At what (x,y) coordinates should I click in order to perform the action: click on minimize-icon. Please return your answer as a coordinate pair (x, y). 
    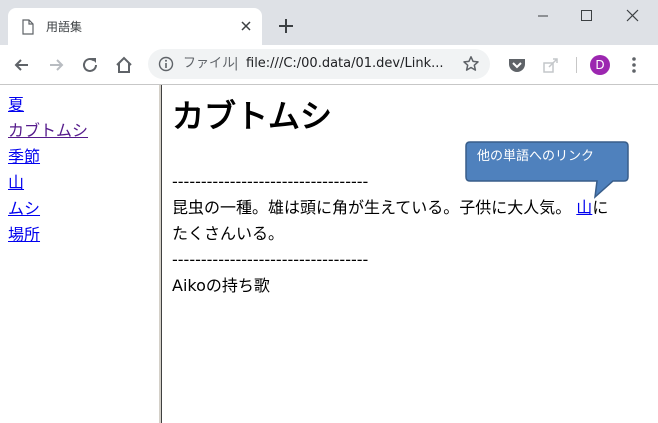
    Looking at the image, I should click on (543, 16).